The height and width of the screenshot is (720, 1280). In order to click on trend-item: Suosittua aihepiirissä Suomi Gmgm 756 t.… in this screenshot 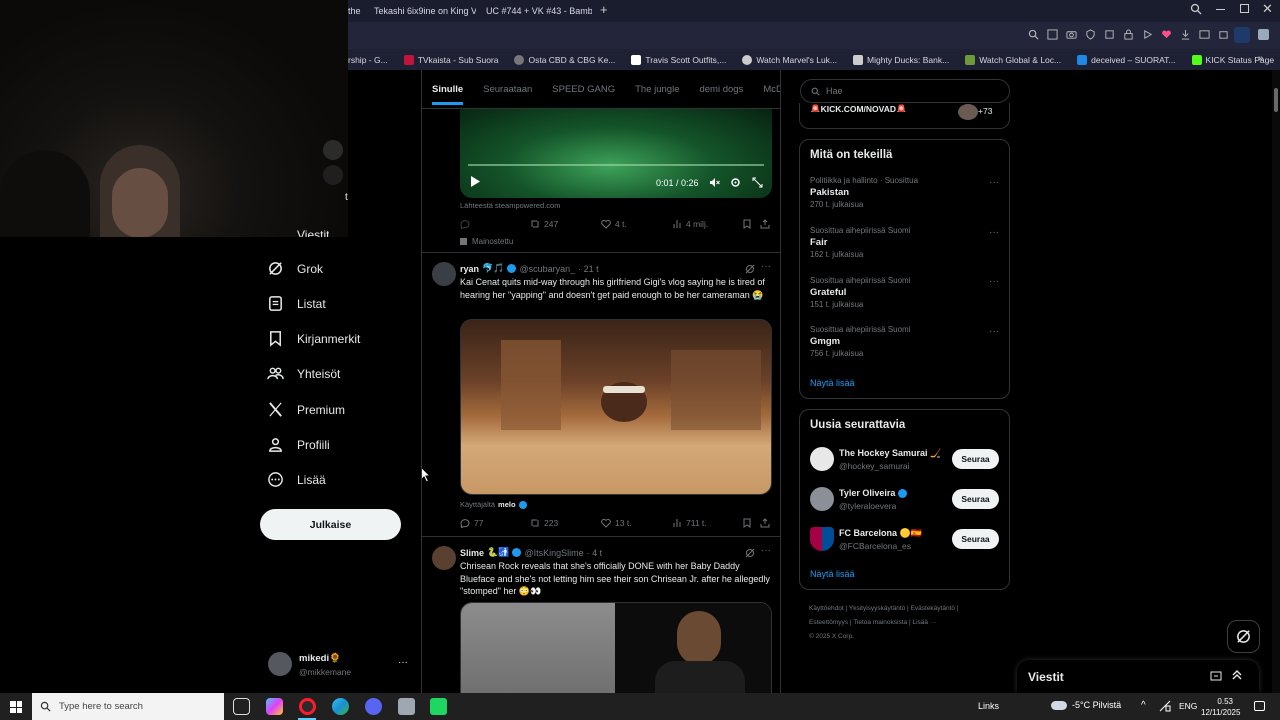, I will do `click(905, 341)`.